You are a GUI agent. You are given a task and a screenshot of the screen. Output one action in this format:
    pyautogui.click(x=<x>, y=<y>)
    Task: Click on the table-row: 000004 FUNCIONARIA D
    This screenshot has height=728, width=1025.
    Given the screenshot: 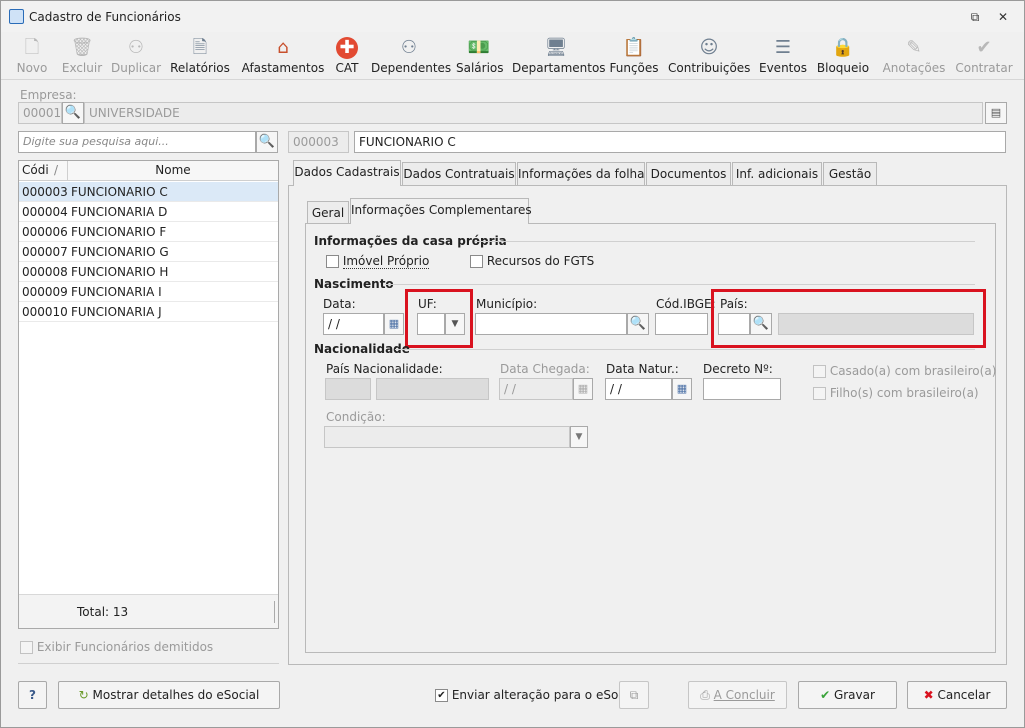 What is the action you would take?
    pyautogui.click(x=148, y=212)
    